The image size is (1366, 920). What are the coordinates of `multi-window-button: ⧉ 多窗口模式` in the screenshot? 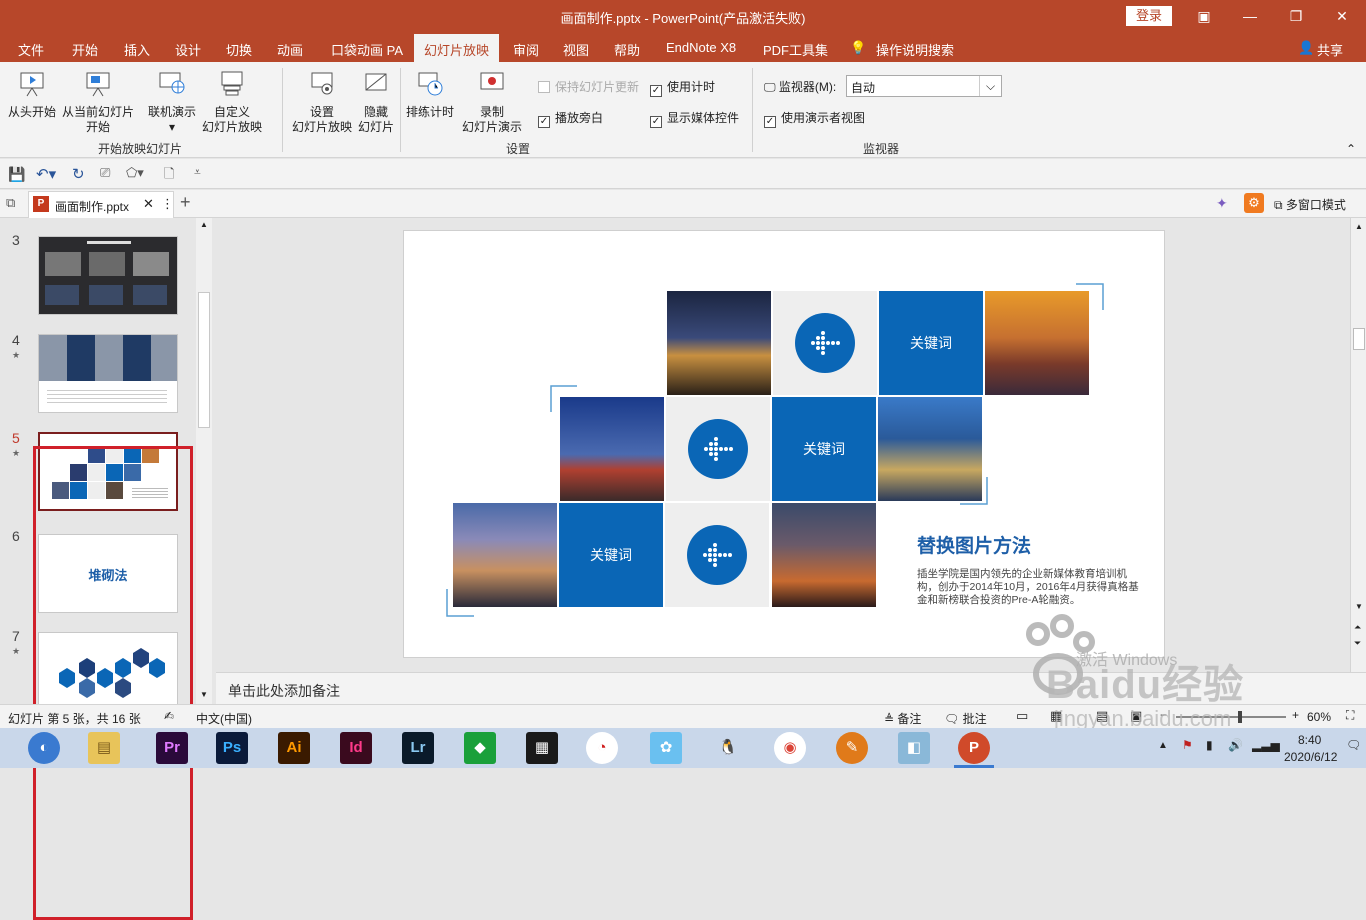 It's located at (1310, 204).